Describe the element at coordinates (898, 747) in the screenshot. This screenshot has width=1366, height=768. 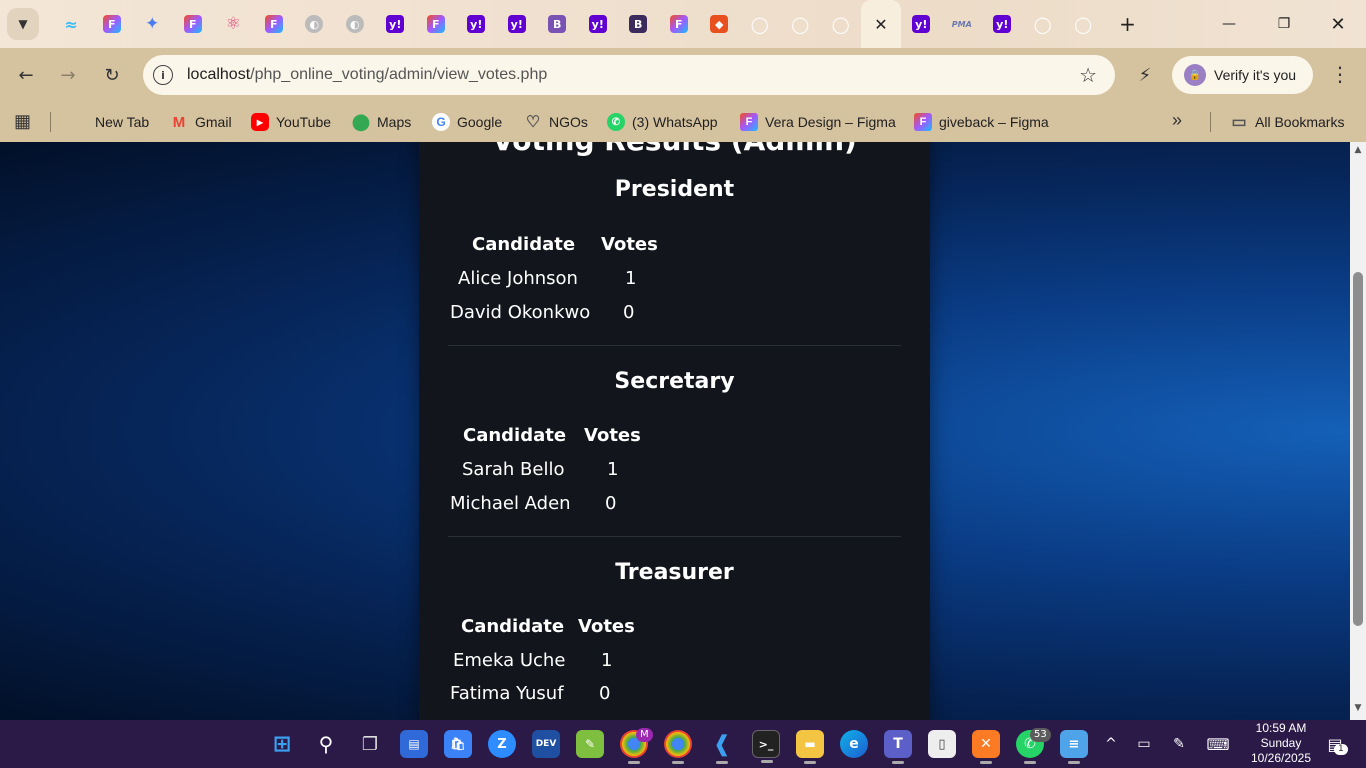
I see `teams-icon: T` at that location.